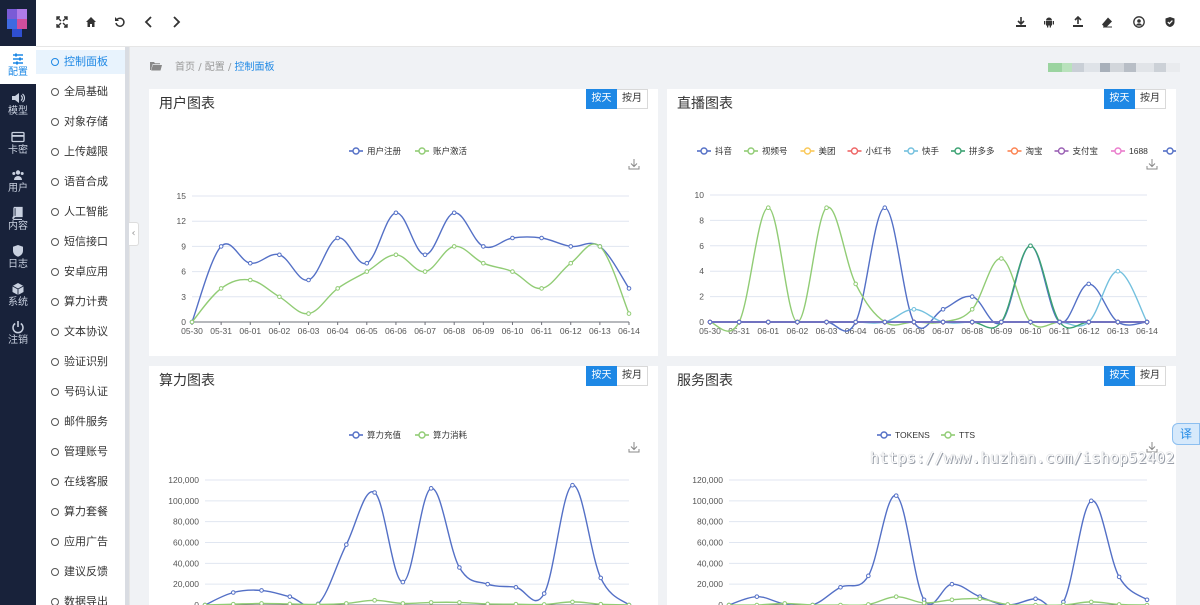 The height and width of the screenshot is (605, 1200). Describe the element at coordinates (134, 234) in the screenshot. I see `collapse-submenu-button: ‹` at that location.